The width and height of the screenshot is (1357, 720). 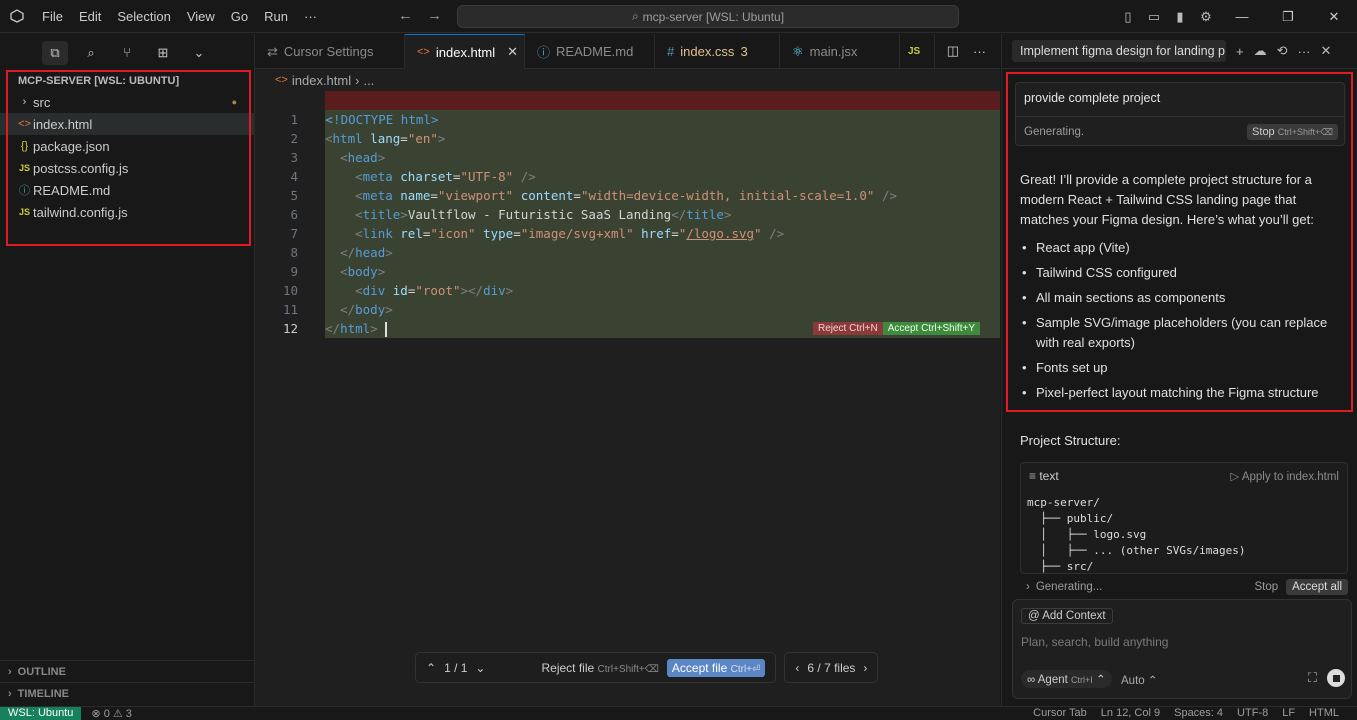 What do you see at coordinates (1082, 680) in the screenshot?
I see `agent-shortcut: Ctrl+I` at bounding box center [1082, 680].